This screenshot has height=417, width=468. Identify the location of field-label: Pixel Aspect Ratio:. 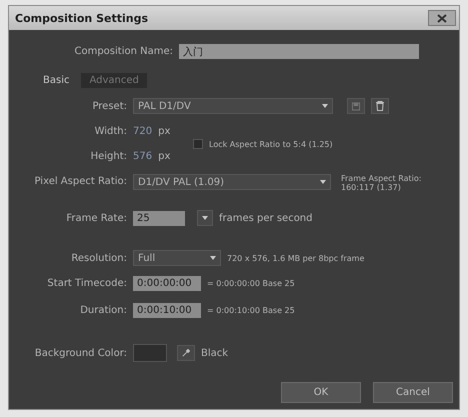
(80, 181).